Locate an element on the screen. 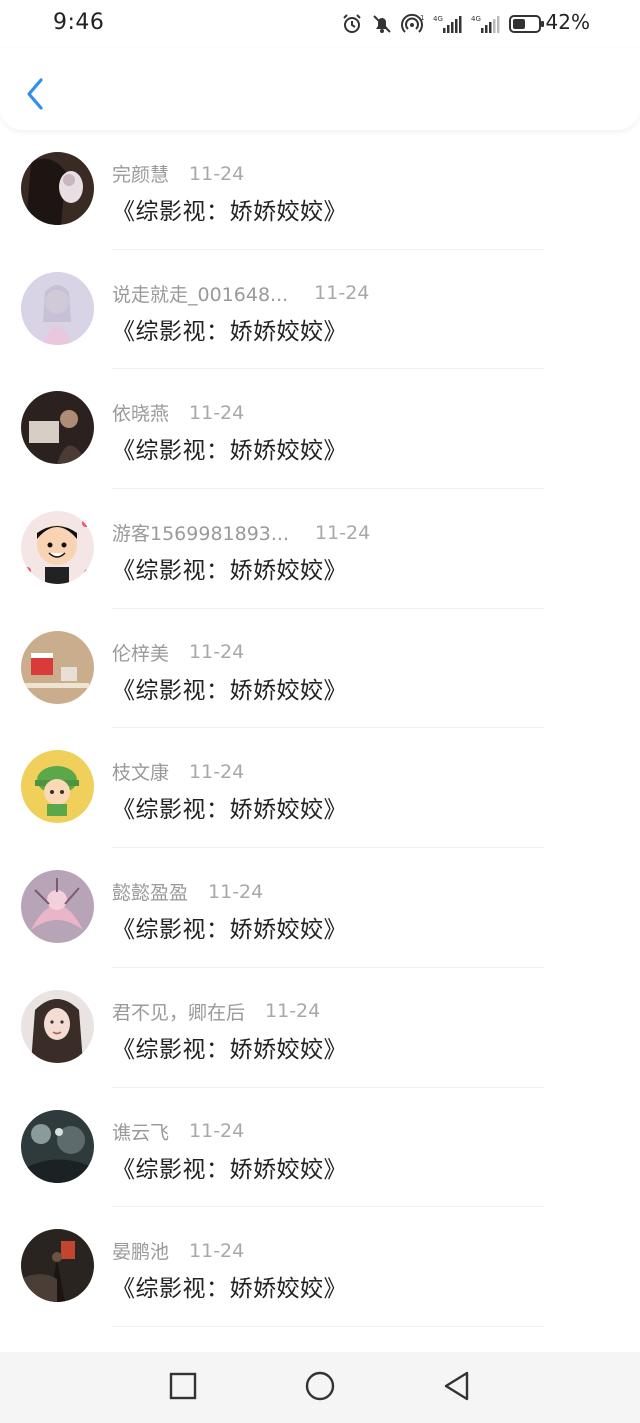  home-circle-icon is located at coordinates (320, 1386).